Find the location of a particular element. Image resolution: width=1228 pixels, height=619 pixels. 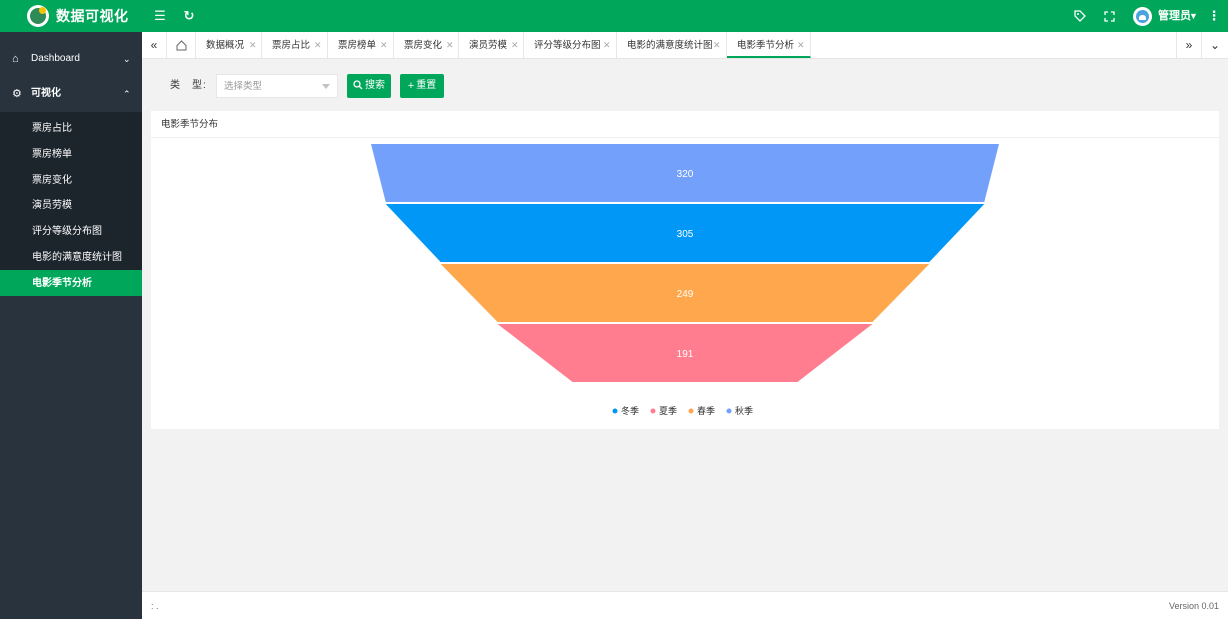

funnel-value-label: 249 is located at coordinates (685, 294).